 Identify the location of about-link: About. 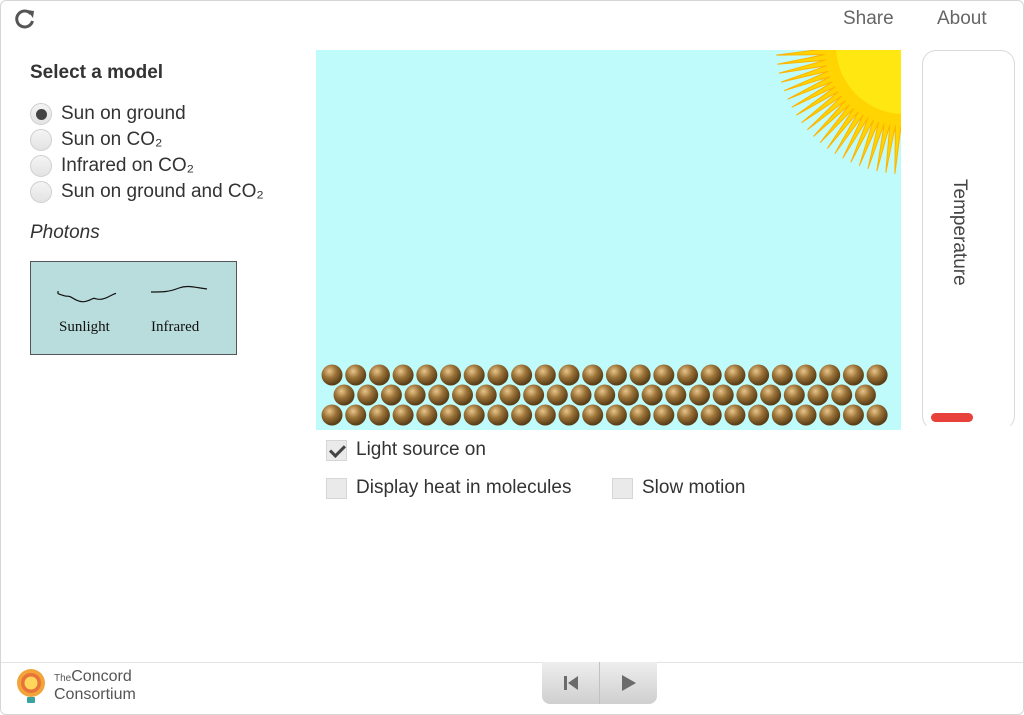
(962, 19).